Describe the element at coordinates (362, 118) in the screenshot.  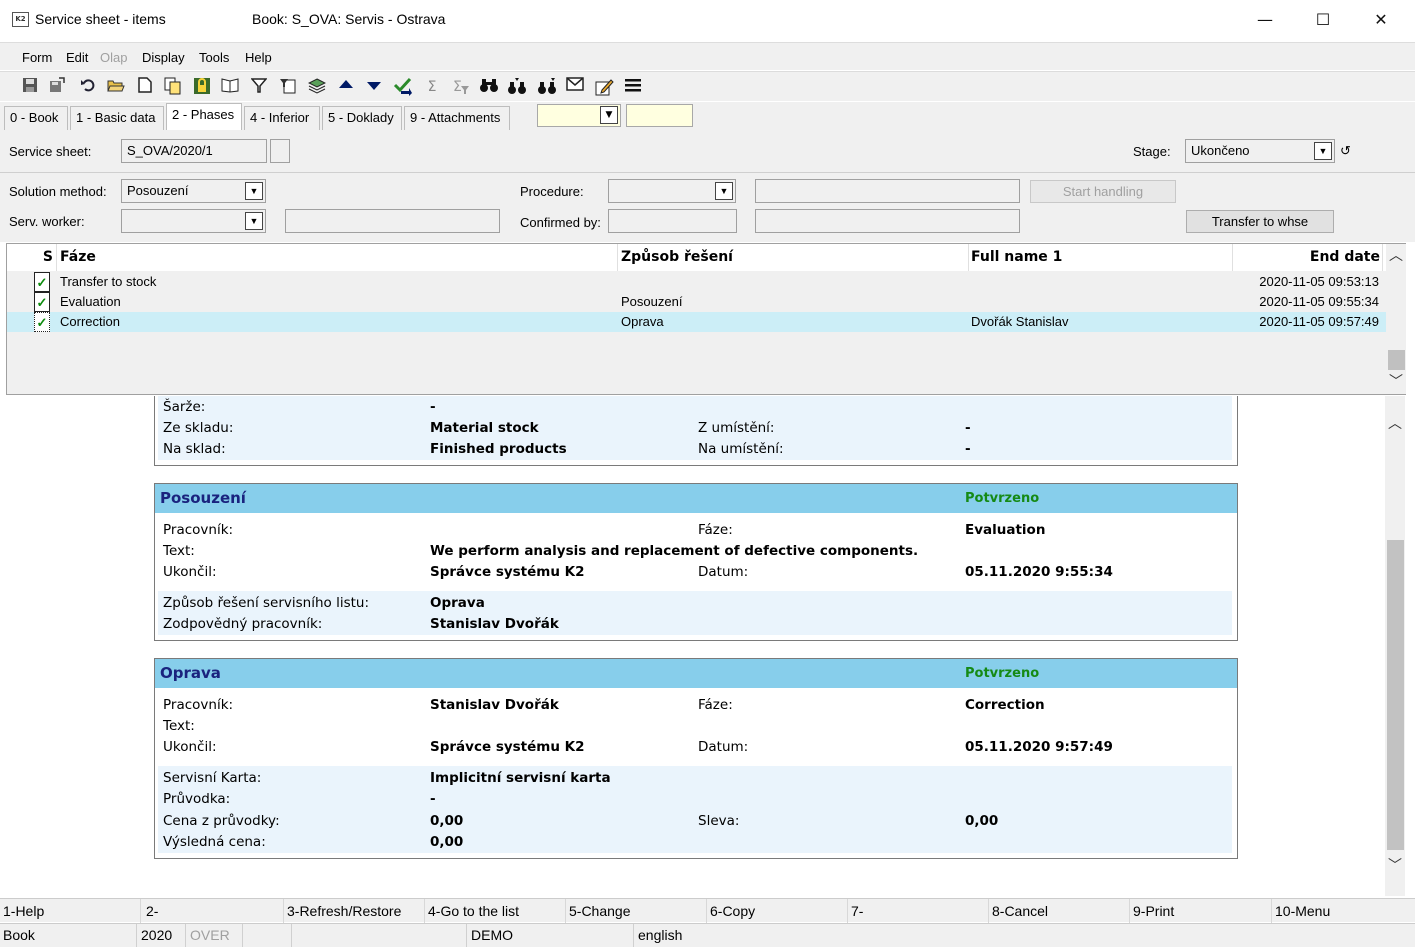
I see `tab-doklady: 5 - Doklady` at that location.